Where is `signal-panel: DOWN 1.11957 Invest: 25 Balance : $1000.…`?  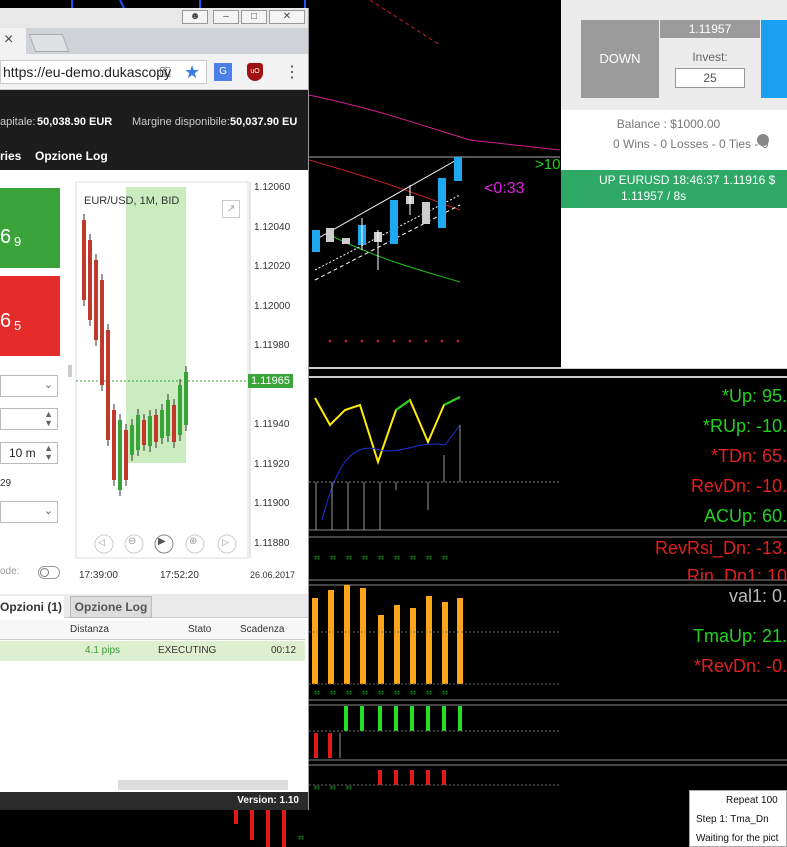
signal-panel: DOWN 1.11957 Invest: 25 Balance : $1000.… is located at coordinates (674, 184).